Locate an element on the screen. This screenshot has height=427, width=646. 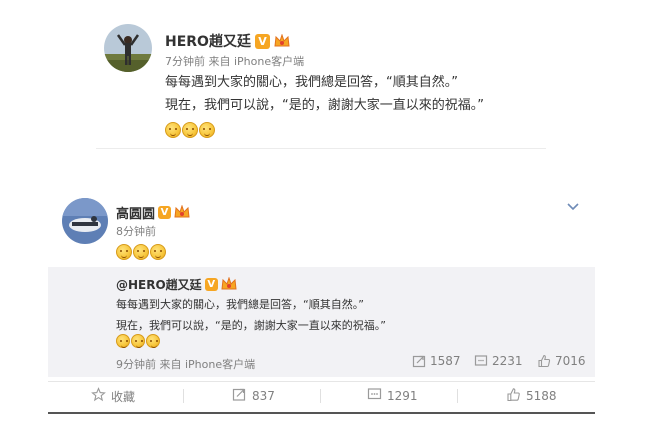
author-name: 高圆圆 is located at coordinates (135, 212).